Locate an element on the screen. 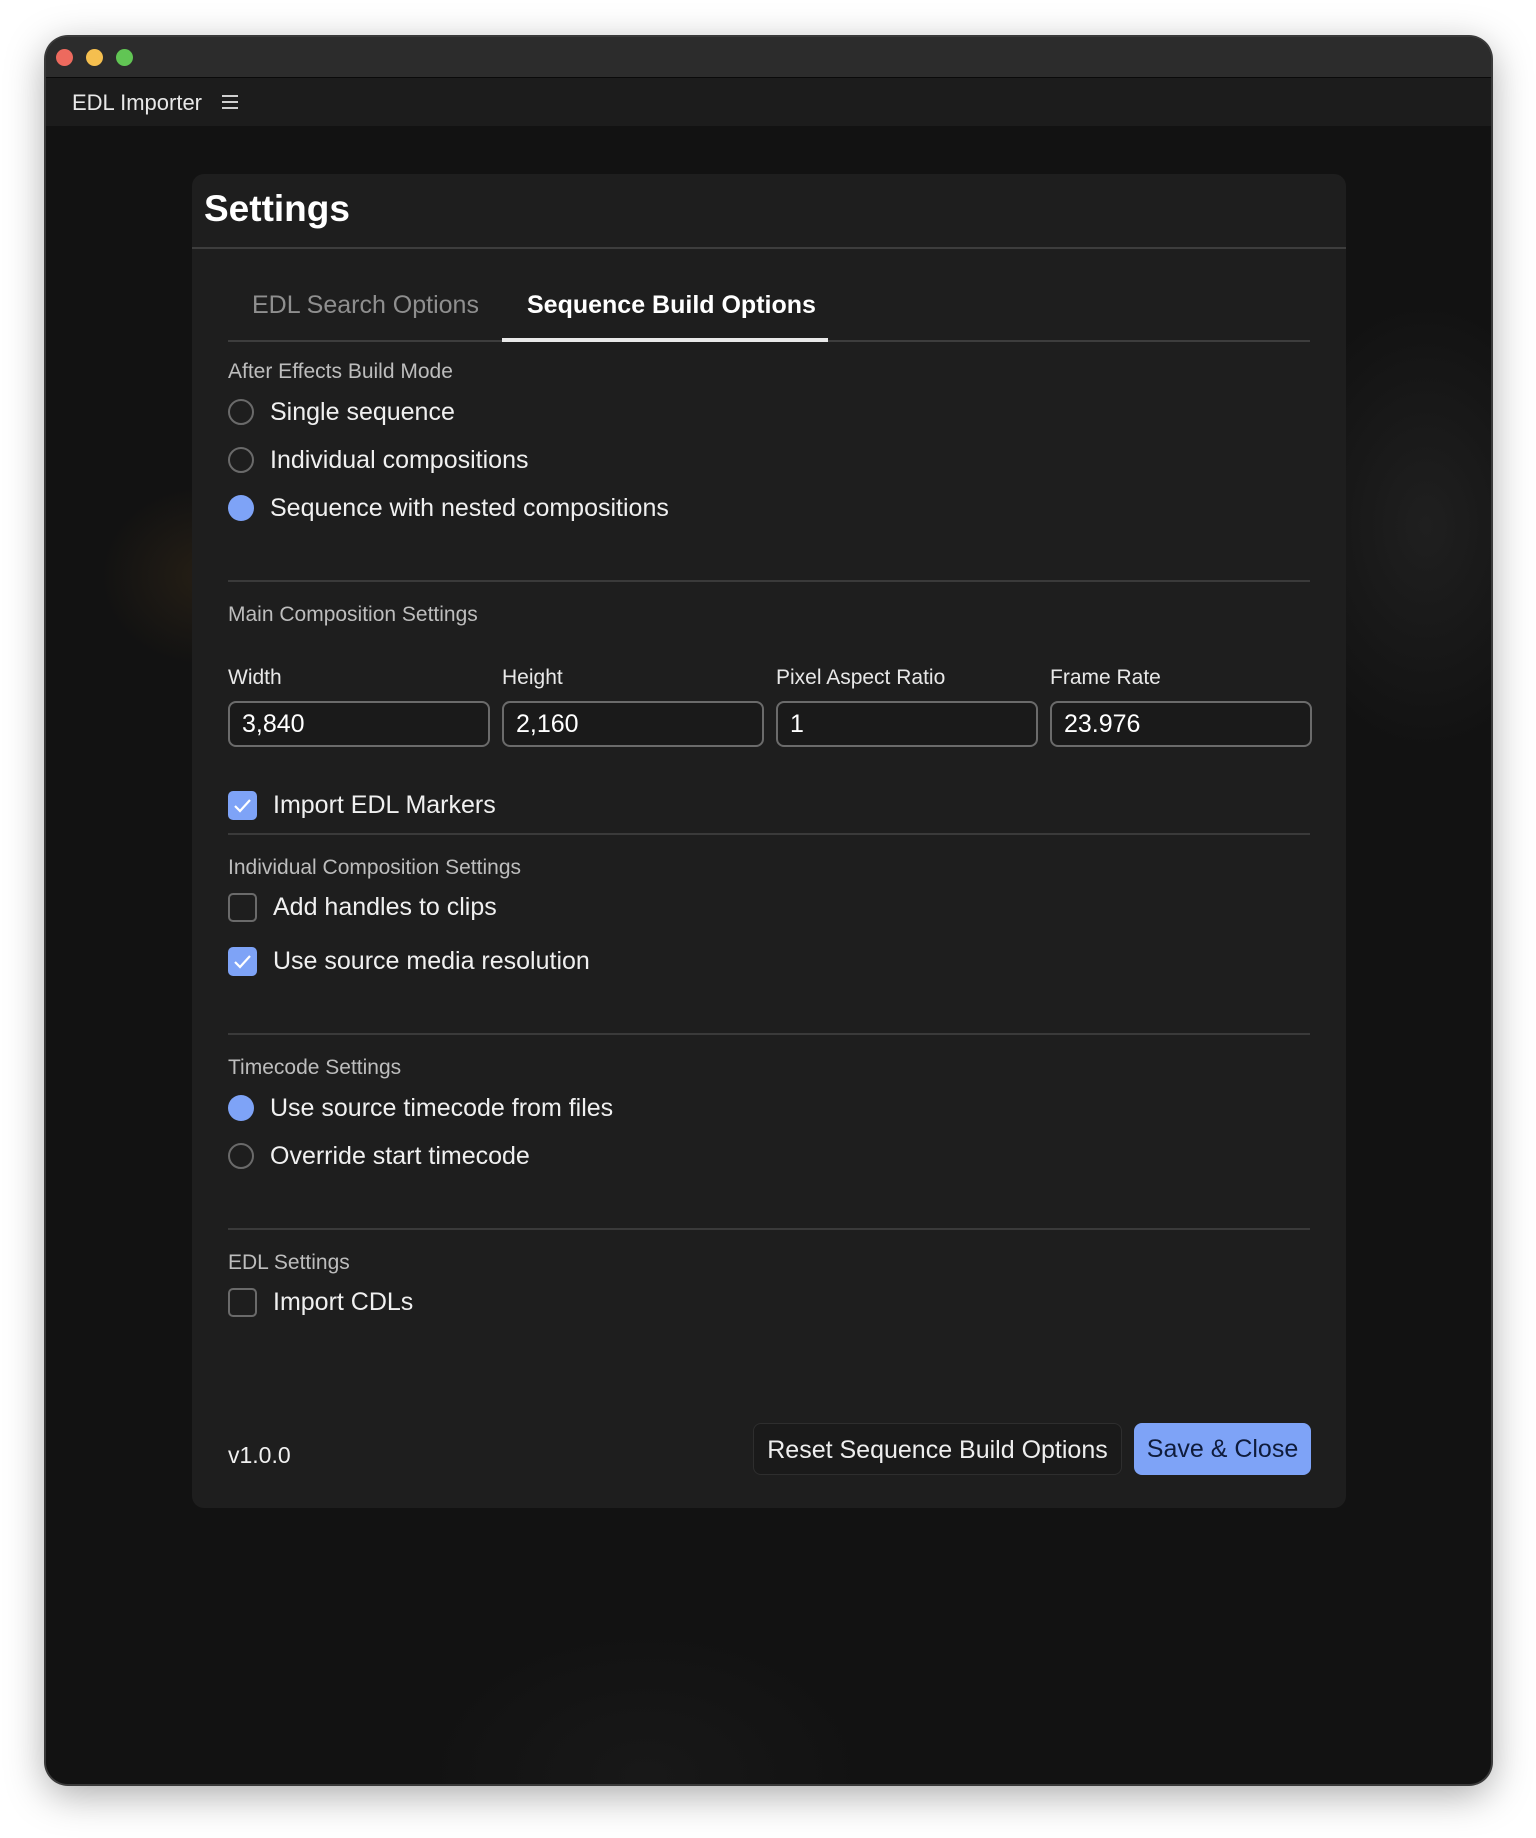  frame-rate-label: Frame Rate is located at coordinates (1105, 677).